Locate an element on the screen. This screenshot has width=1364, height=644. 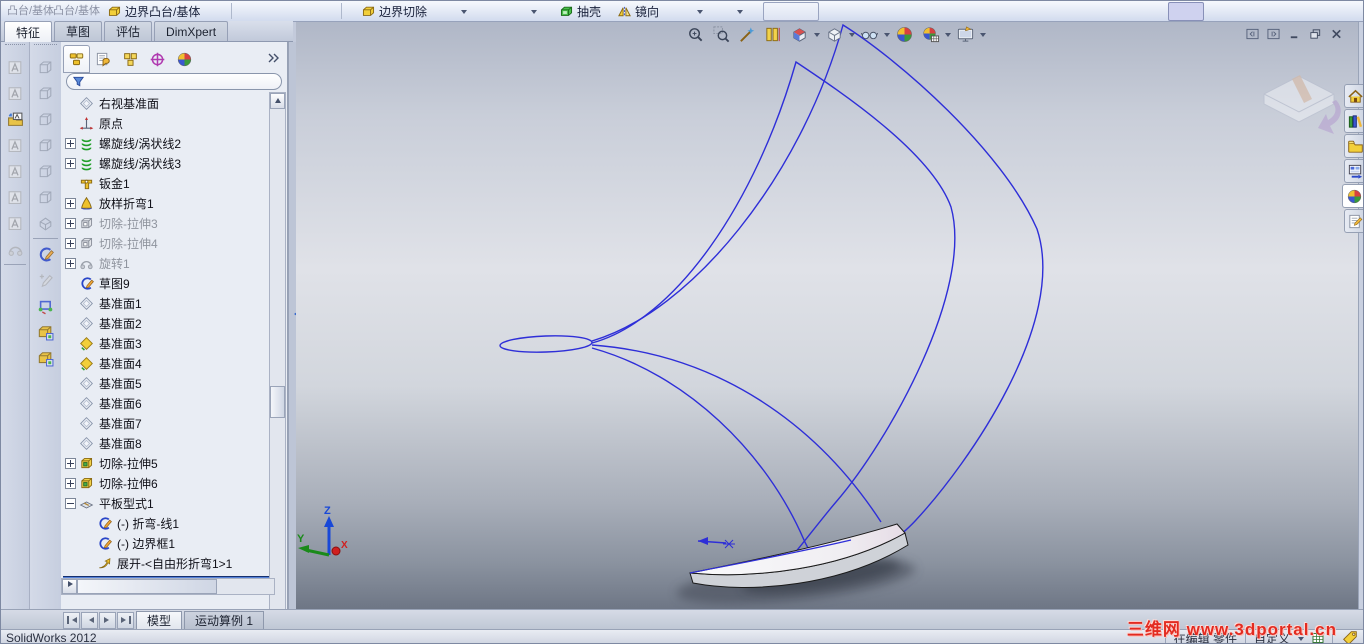
restore-button is located at coordinates (1315, 33).